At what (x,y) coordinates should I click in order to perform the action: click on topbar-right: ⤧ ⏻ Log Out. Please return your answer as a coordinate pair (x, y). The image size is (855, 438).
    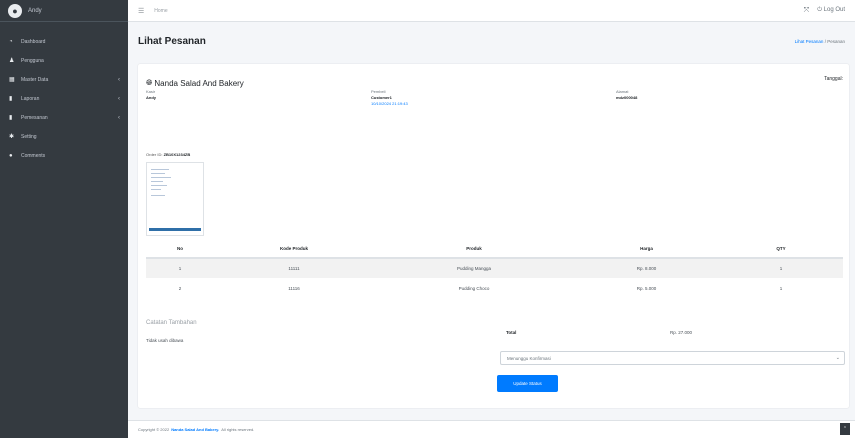
    Looking at the image, I should click on (824, 11).